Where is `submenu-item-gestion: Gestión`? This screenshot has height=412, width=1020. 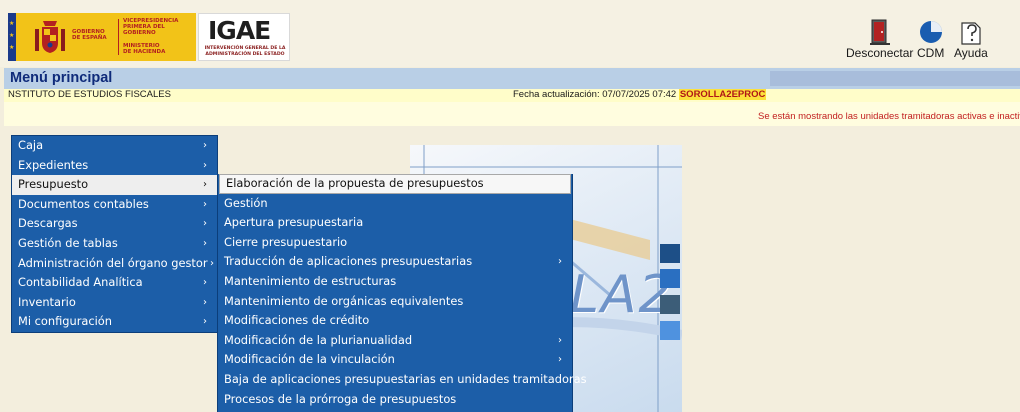 submenu-item-gestion: Gestión is located at coordinates (395, 204).